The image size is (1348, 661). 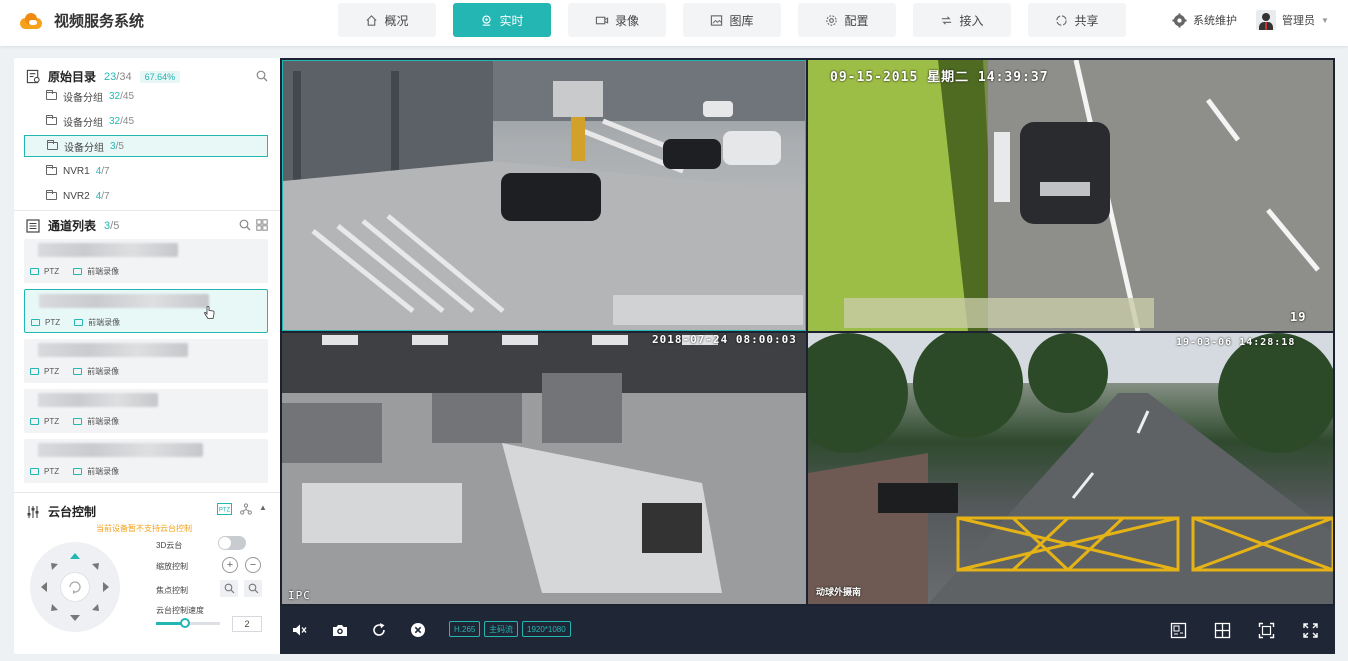 I want to click on app-logo: 视频服务系统, so click(x=81, y=20).